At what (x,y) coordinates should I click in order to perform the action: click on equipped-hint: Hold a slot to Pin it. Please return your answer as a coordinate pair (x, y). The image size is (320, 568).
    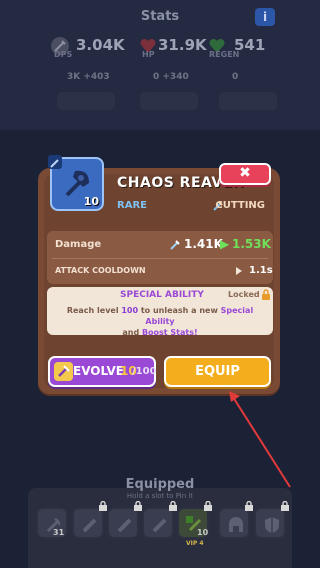
    Looking at the image, I should click on (160, 496).